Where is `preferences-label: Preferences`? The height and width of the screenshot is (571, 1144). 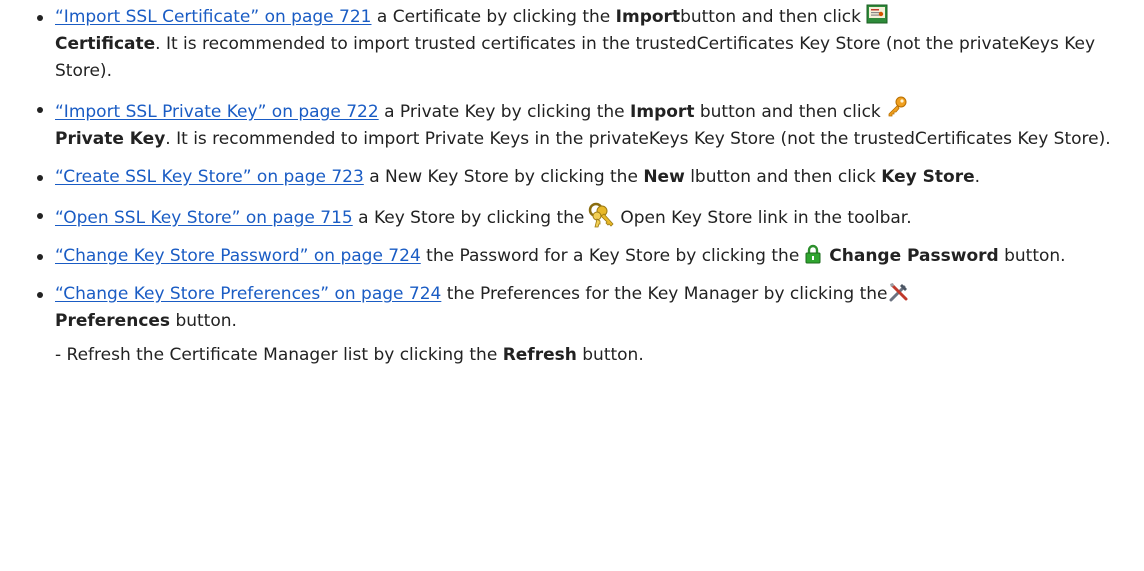
preferences-label: Preferences is located at coordinates (113, 321).